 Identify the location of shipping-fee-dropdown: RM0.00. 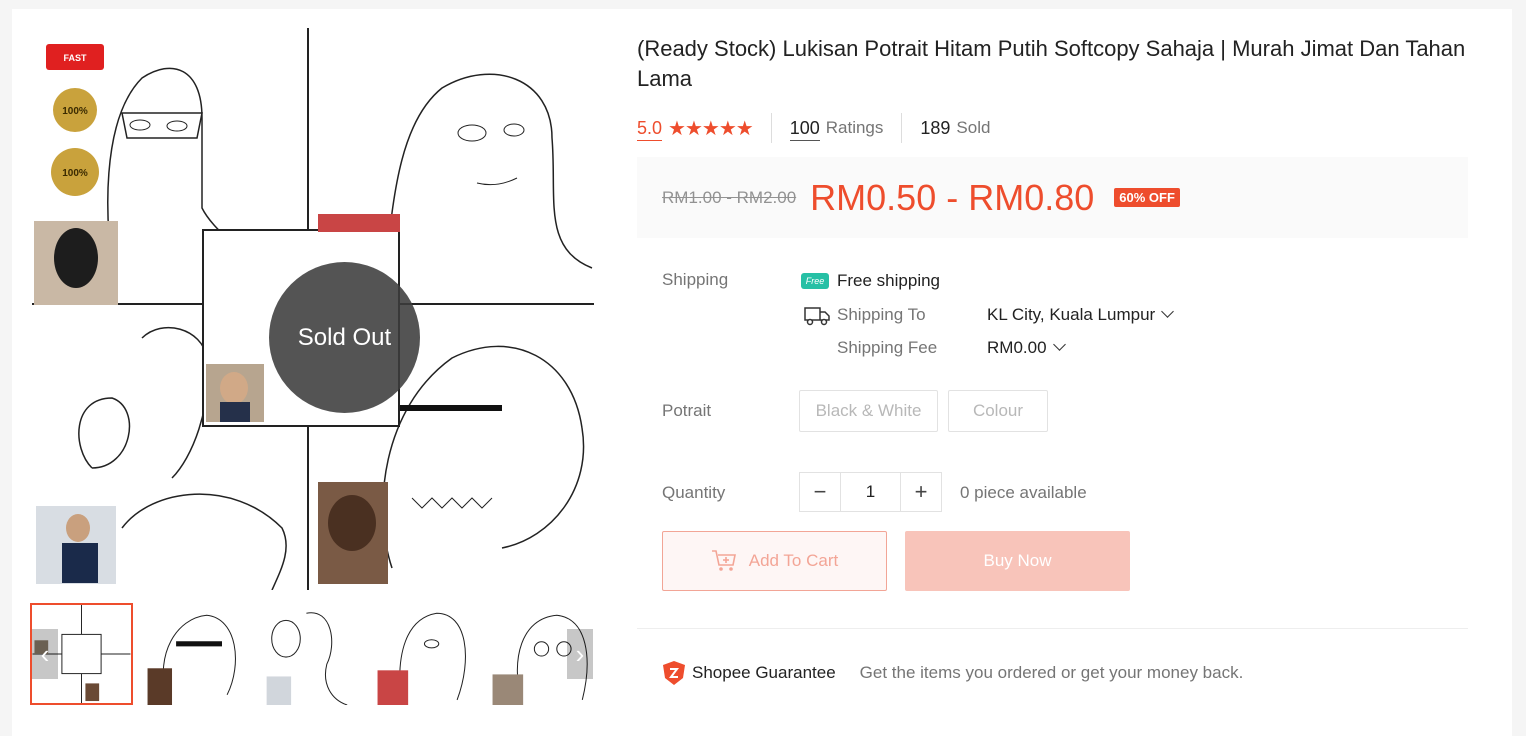
(1026, 348).